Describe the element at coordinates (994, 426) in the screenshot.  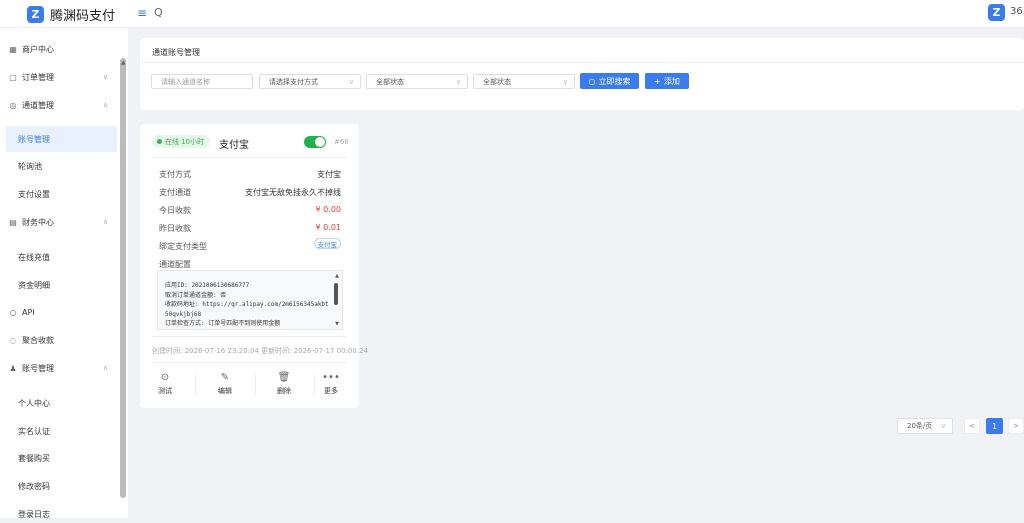
I see `page-number-1: 1` at that location.